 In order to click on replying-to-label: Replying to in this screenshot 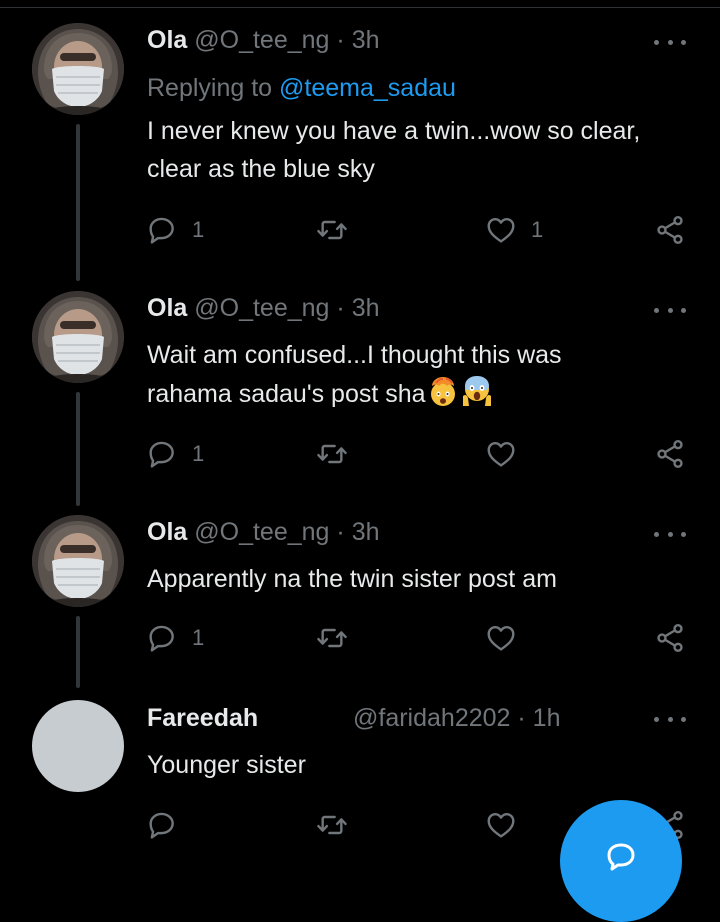, I will do `click(210, 88)`.